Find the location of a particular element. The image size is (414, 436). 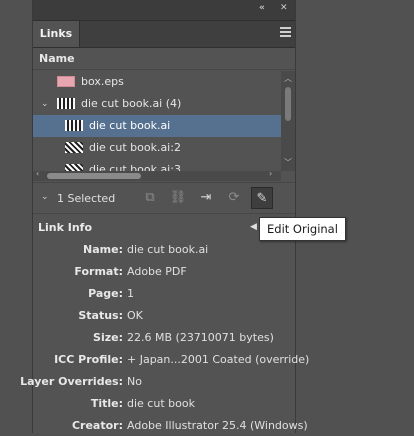

link-name: die cut book.ai:3 is located at coordinates (135, 167).